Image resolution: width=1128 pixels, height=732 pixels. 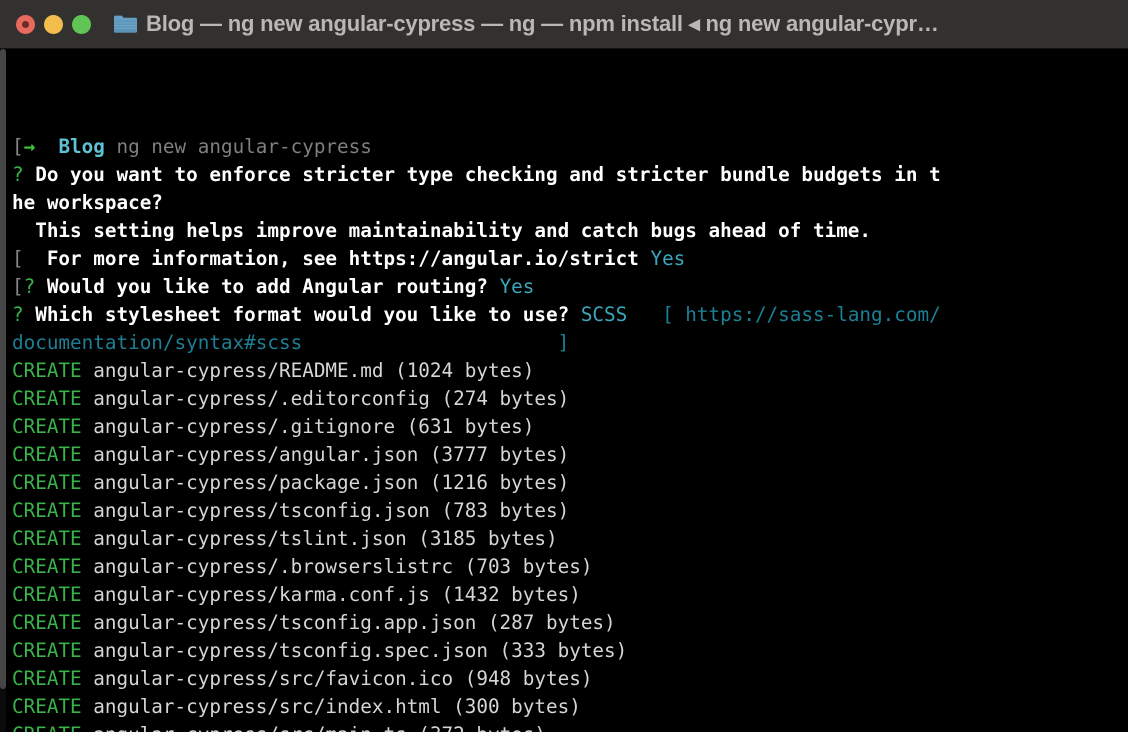 What do you see at coordinates (3, 369) in the screenshot?
I see `scrollbar-thumb` at bounding box center [3, 369].